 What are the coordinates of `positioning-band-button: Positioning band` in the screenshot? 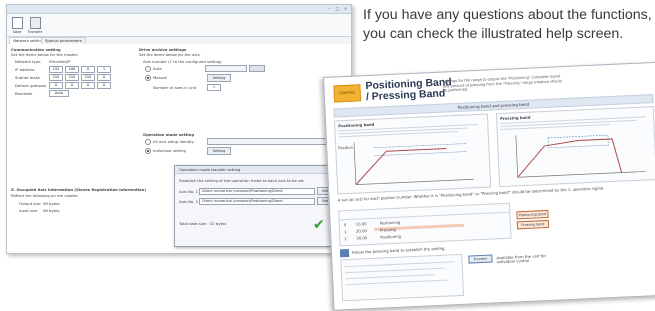 It's located at (532, 214).